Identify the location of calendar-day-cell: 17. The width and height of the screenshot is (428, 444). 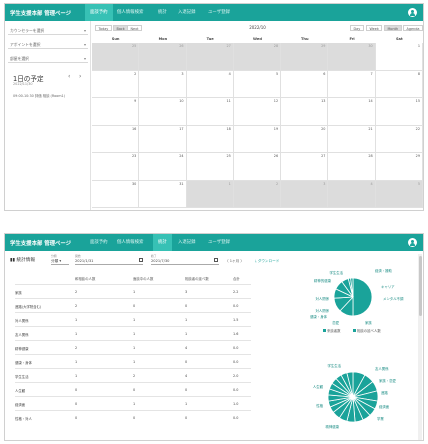
(163, 139).